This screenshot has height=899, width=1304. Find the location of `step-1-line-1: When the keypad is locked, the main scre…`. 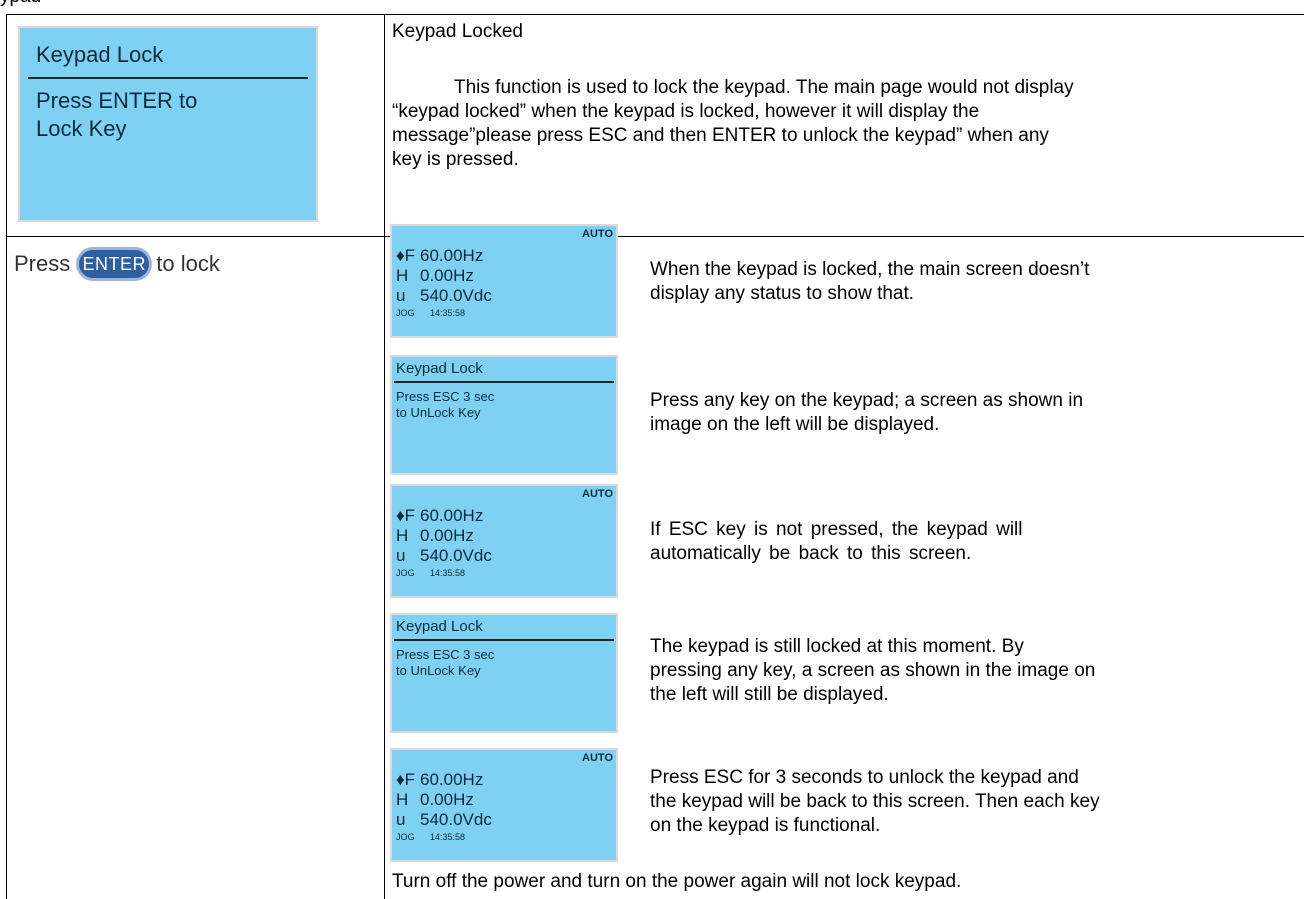

step-1-line-1: When the keypad is locked, the main scre… is located at coordinates (870, 269).